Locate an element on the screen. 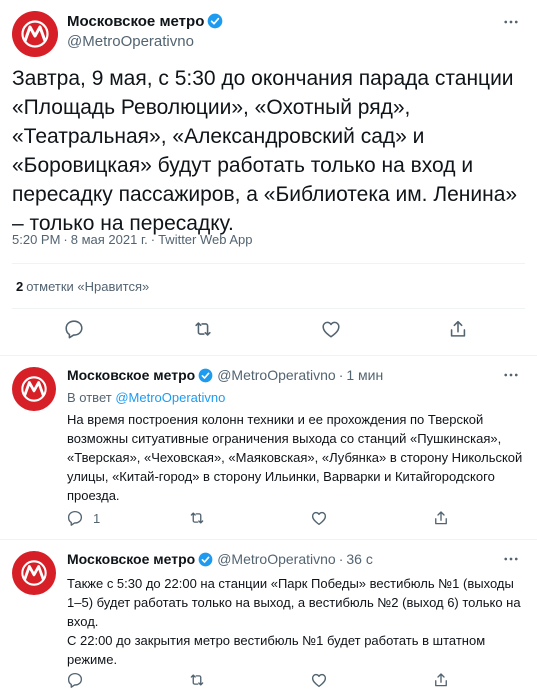 This screenshot has width=537, height=697. reply-header: Московское метро @MetroOperativno · 36 с is located at coordinates (220, 559).